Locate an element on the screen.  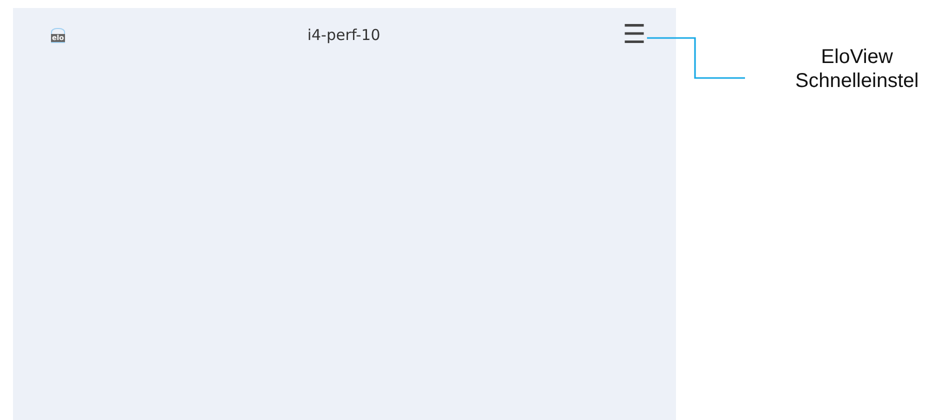
callout-label: EloView Schnelleinstel is located at coordinates (857, 69).